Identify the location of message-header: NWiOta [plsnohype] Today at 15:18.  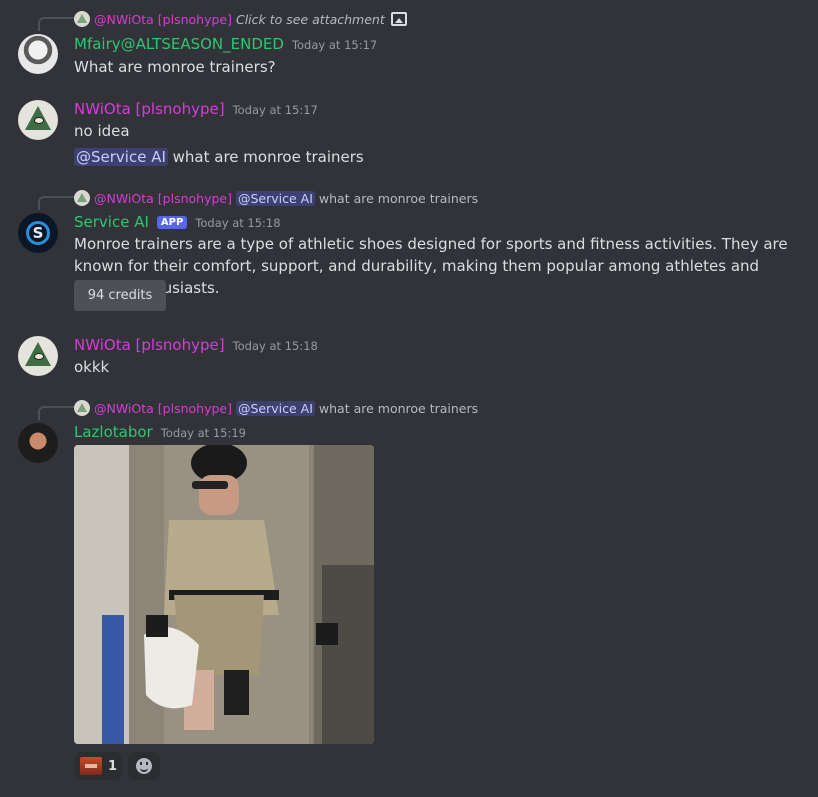
(196, 345).